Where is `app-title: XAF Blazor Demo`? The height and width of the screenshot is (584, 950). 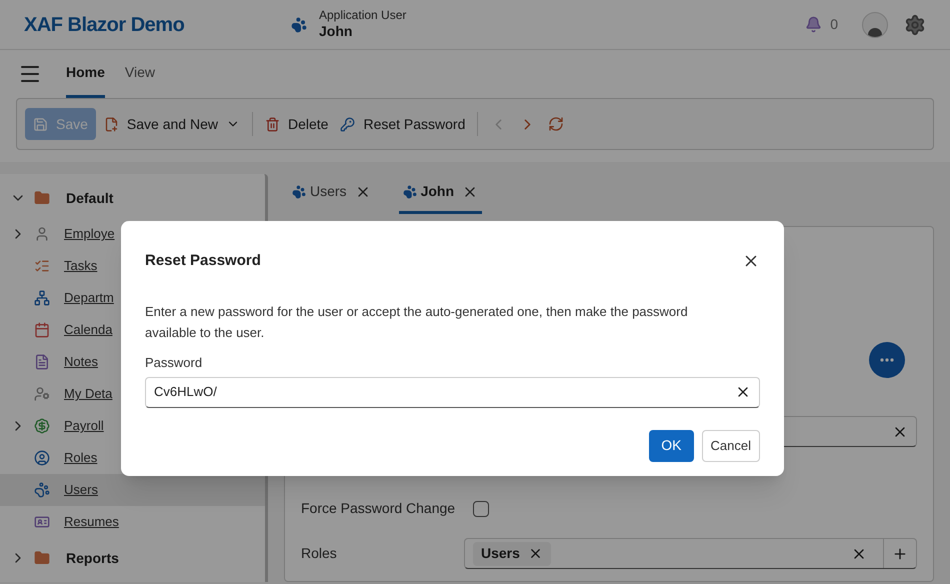
app-title: XAF Blazor Demo is located at coordinates (105, 25).